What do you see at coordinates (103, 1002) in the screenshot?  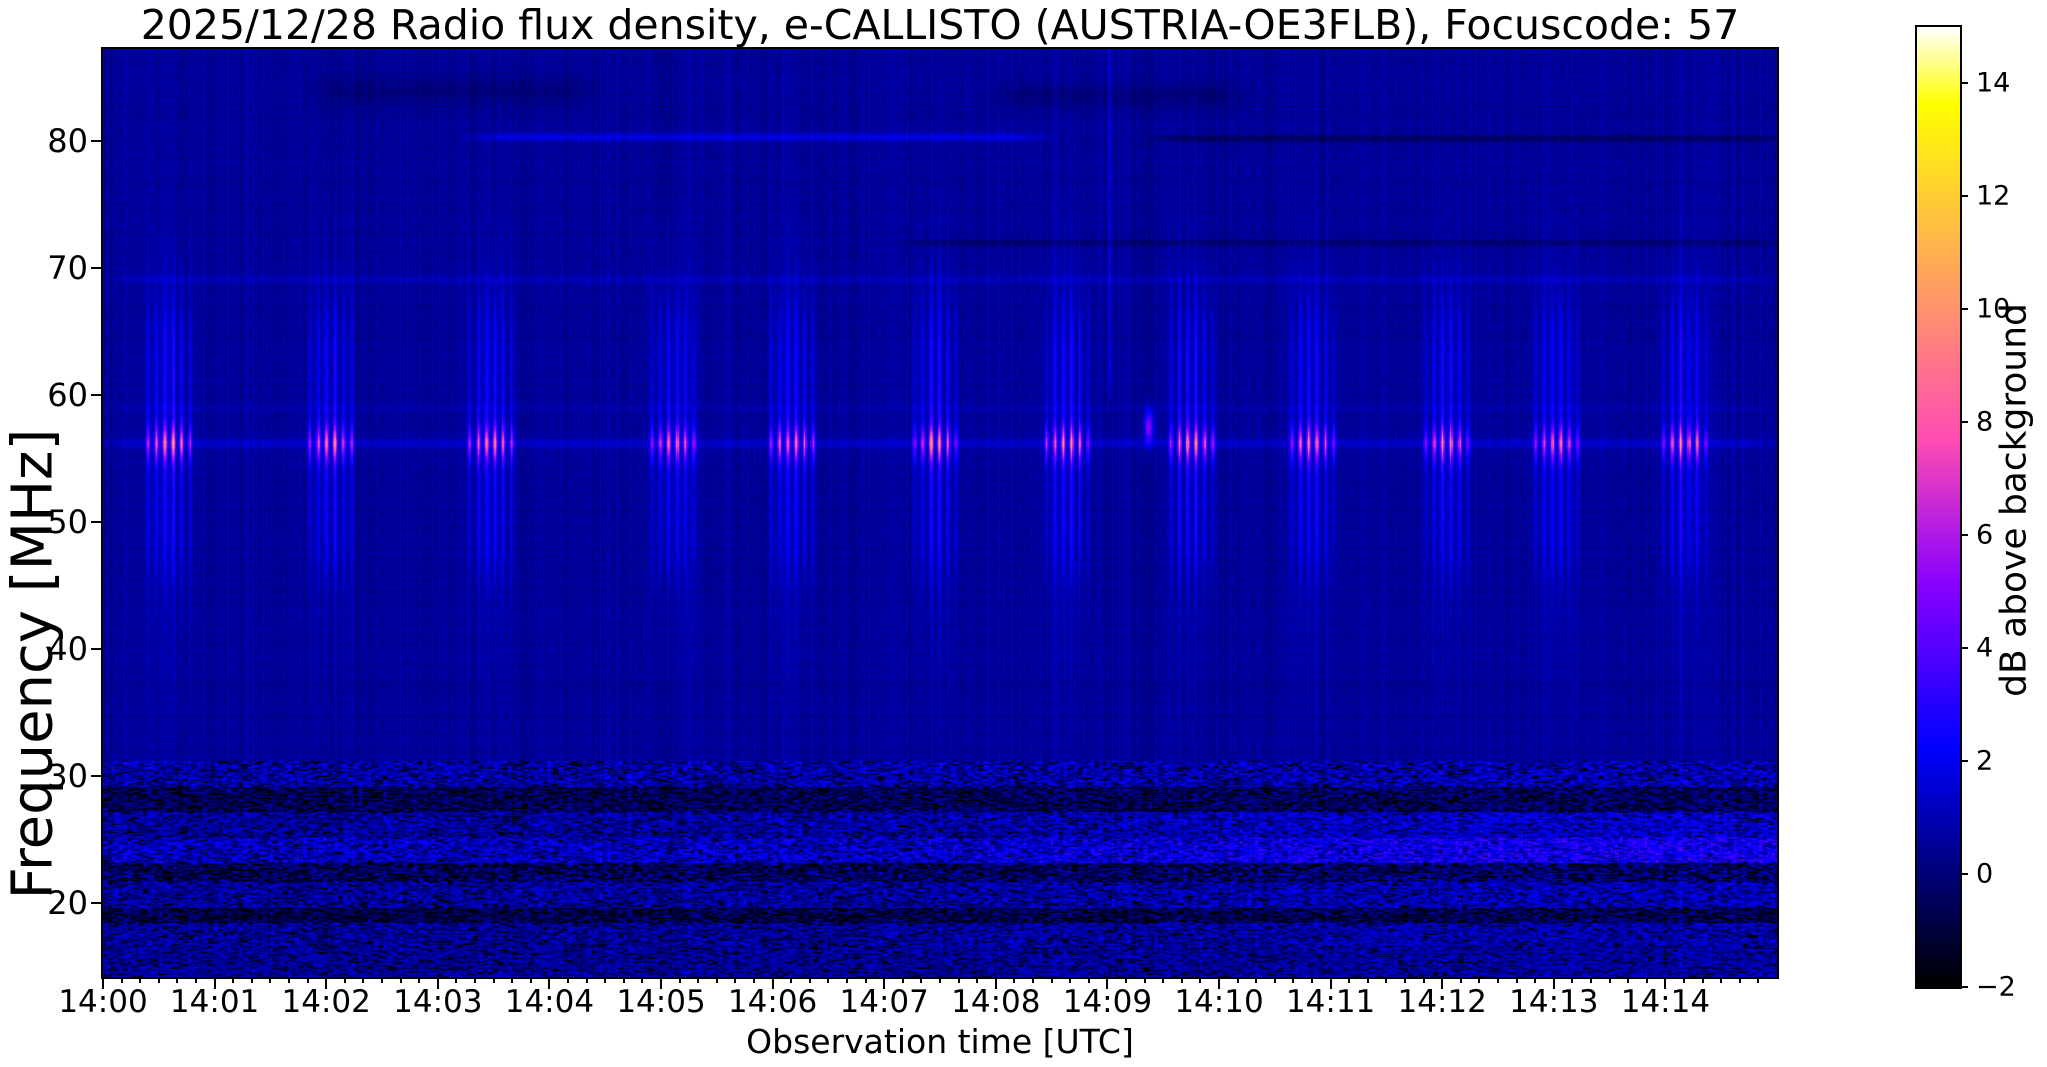 I see `x-tick-label: 14:00` at bounding box center [103, 1002].